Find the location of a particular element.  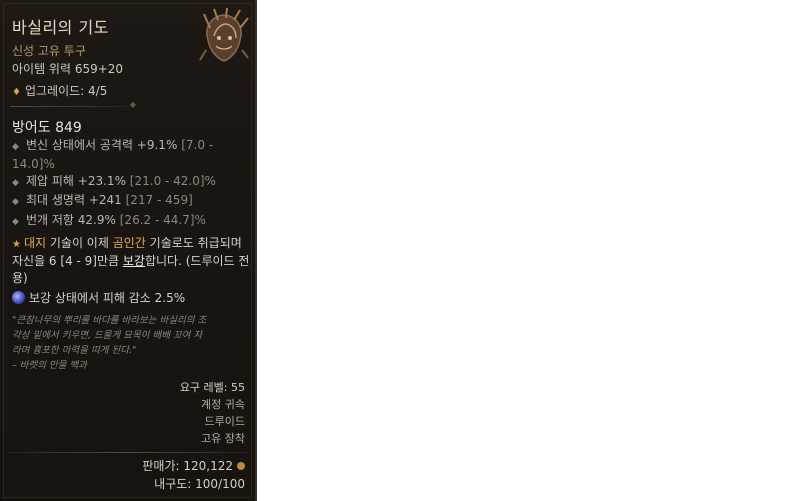

legendary-keyword: 대지 is located at coordinates (35, 243).